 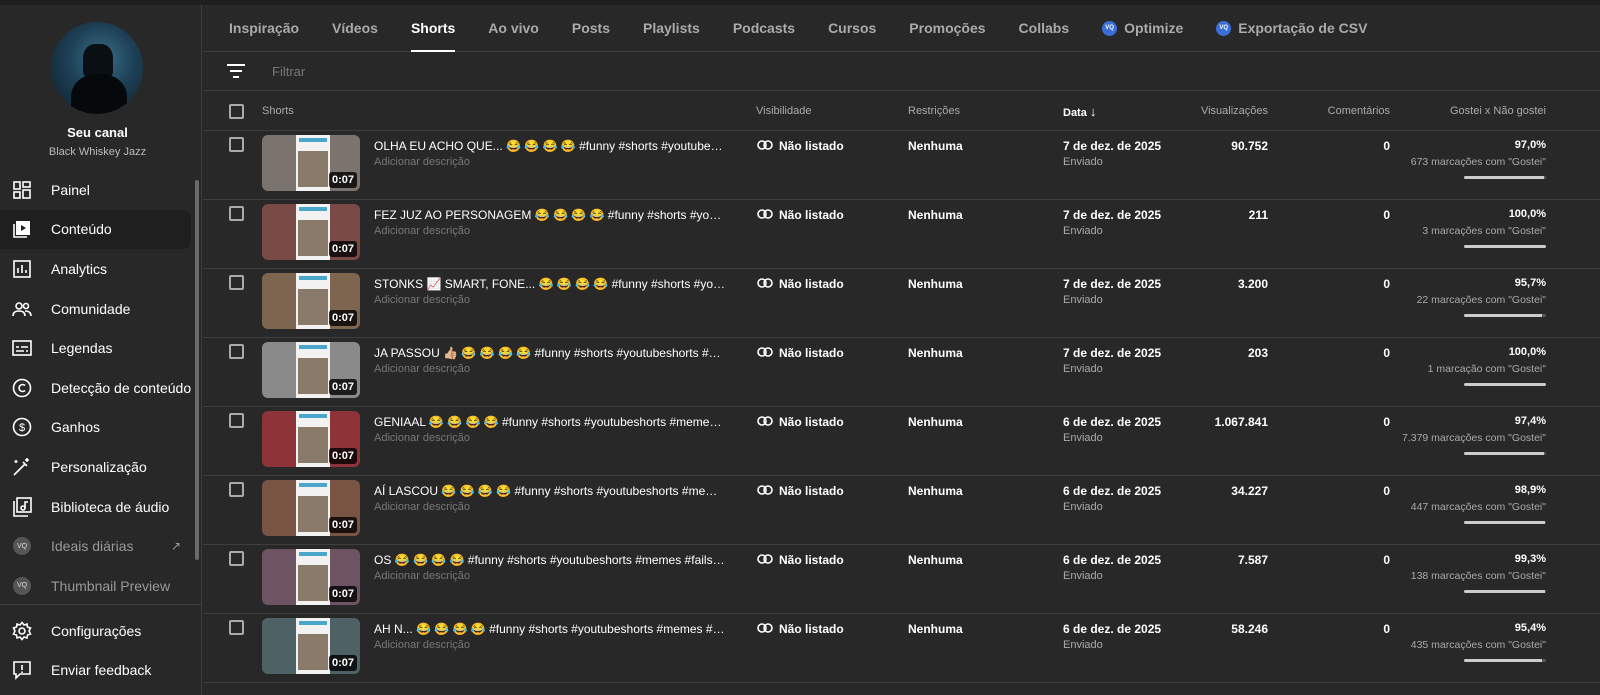 I want to click on sidebar-item-label: Personalização, so click(x=99, y=466).